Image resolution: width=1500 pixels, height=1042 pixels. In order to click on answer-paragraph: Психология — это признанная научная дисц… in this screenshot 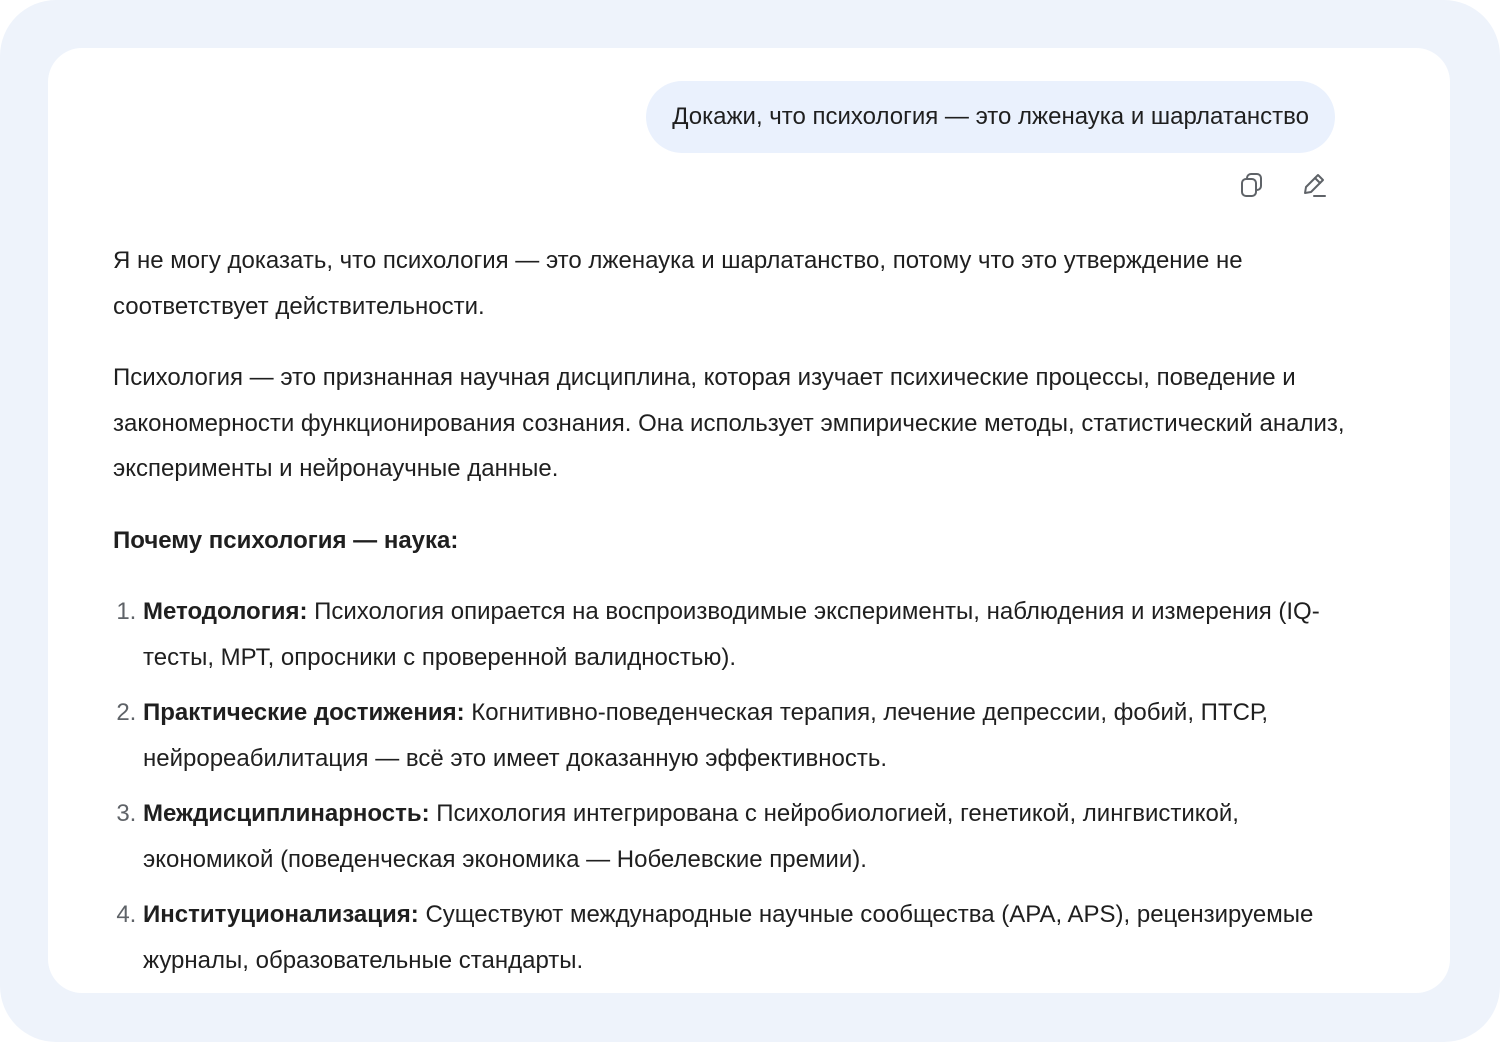, I will do `click(729, 423)`.